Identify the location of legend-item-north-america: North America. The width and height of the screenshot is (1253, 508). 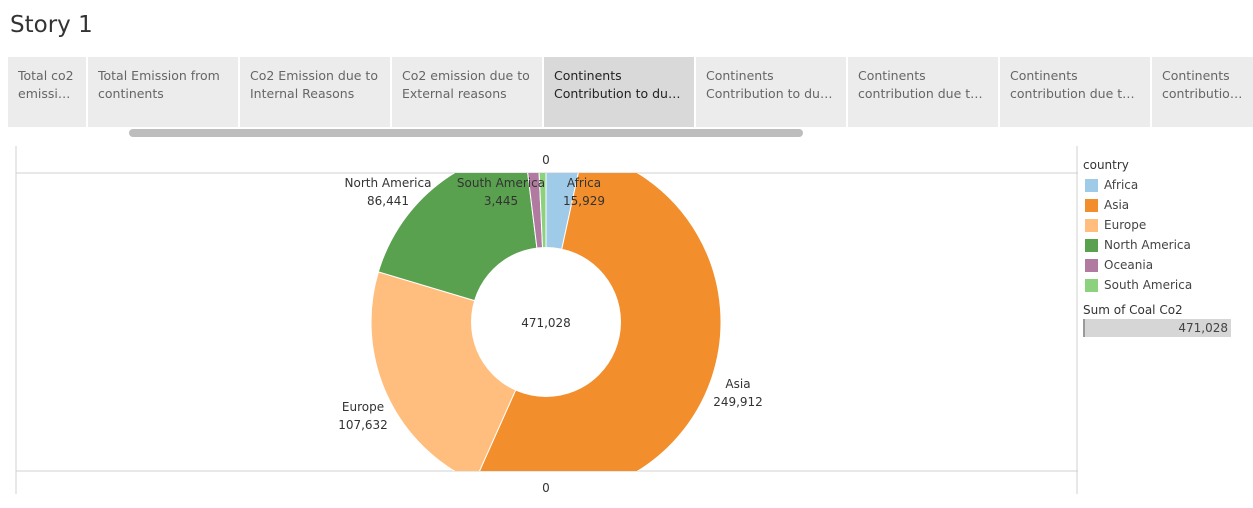
(1168, 245).